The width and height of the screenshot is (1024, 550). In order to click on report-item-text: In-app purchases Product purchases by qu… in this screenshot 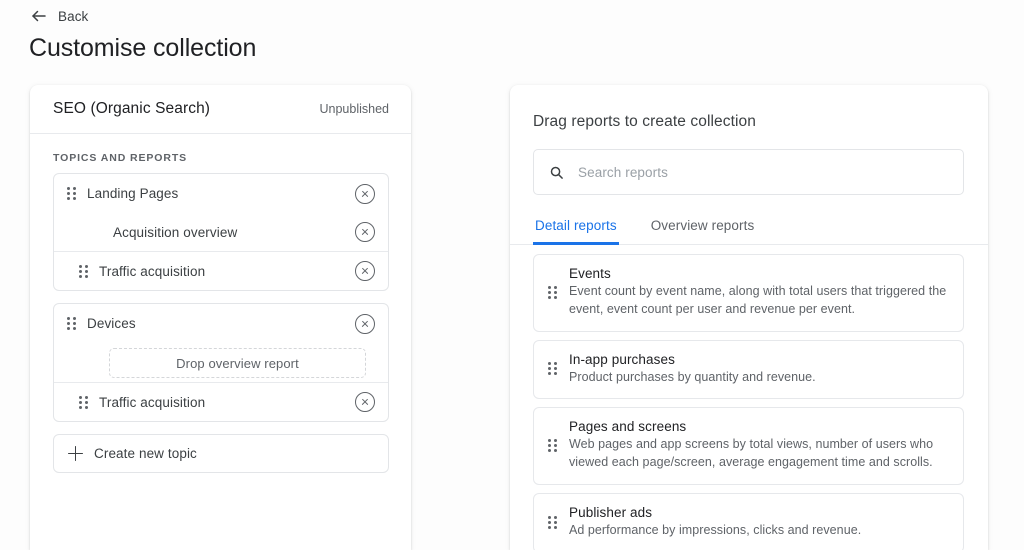, I will do `click(692, 369)`.